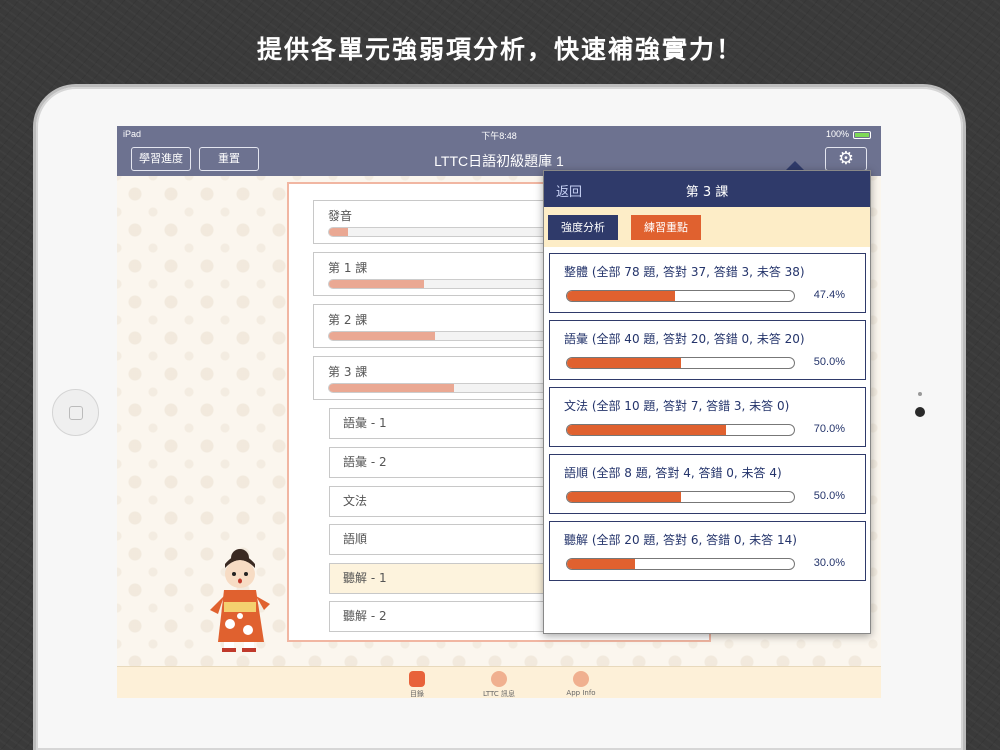 The height and width of the screenshot is (750, 1000). Describe the element at coordinates (581, 693) in the screenshot. I see `tab-label: App Info` at that location.